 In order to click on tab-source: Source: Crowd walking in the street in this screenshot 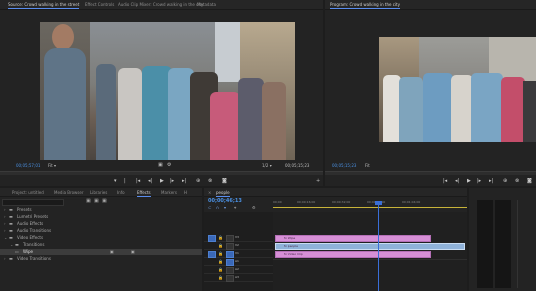, I will do `click(44, 5)`.